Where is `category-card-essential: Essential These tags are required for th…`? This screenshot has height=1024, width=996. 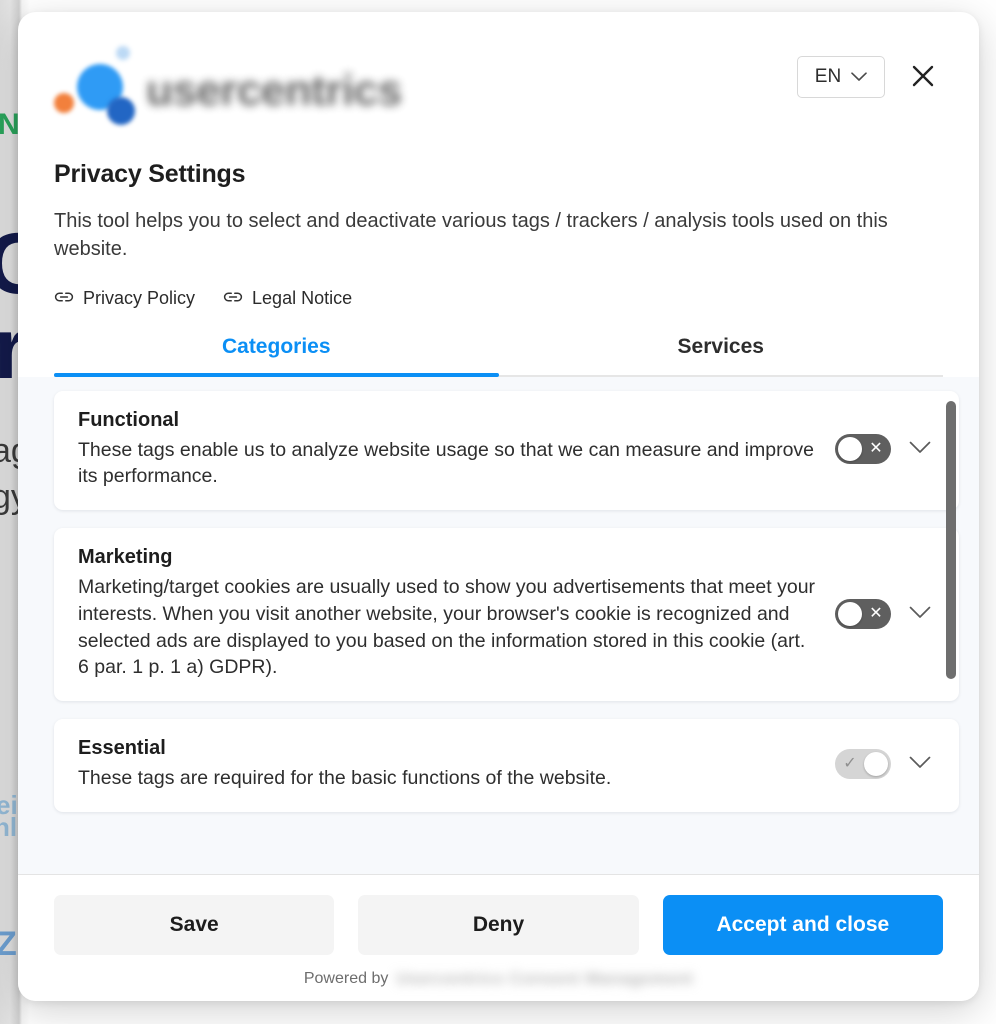 category-card-essential: Essential These tags are required for th… is located at coordinates (506, 765).